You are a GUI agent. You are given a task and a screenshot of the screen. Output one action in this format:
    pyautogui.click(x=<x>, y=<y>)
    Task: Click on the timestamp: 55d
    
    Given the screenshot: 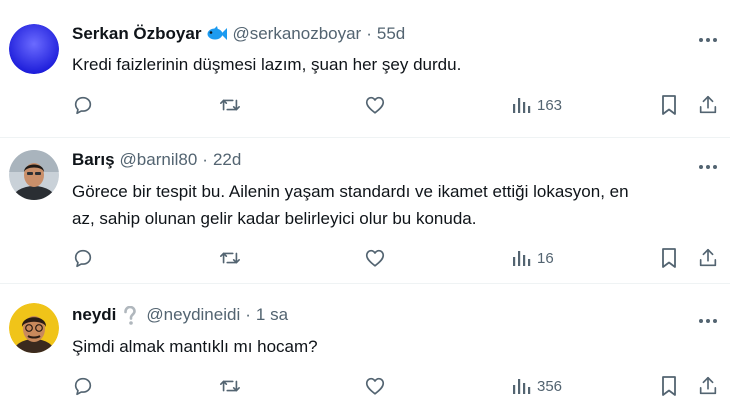 What is the action you would take?
    pyautogui.click(x=391, y=34)
    